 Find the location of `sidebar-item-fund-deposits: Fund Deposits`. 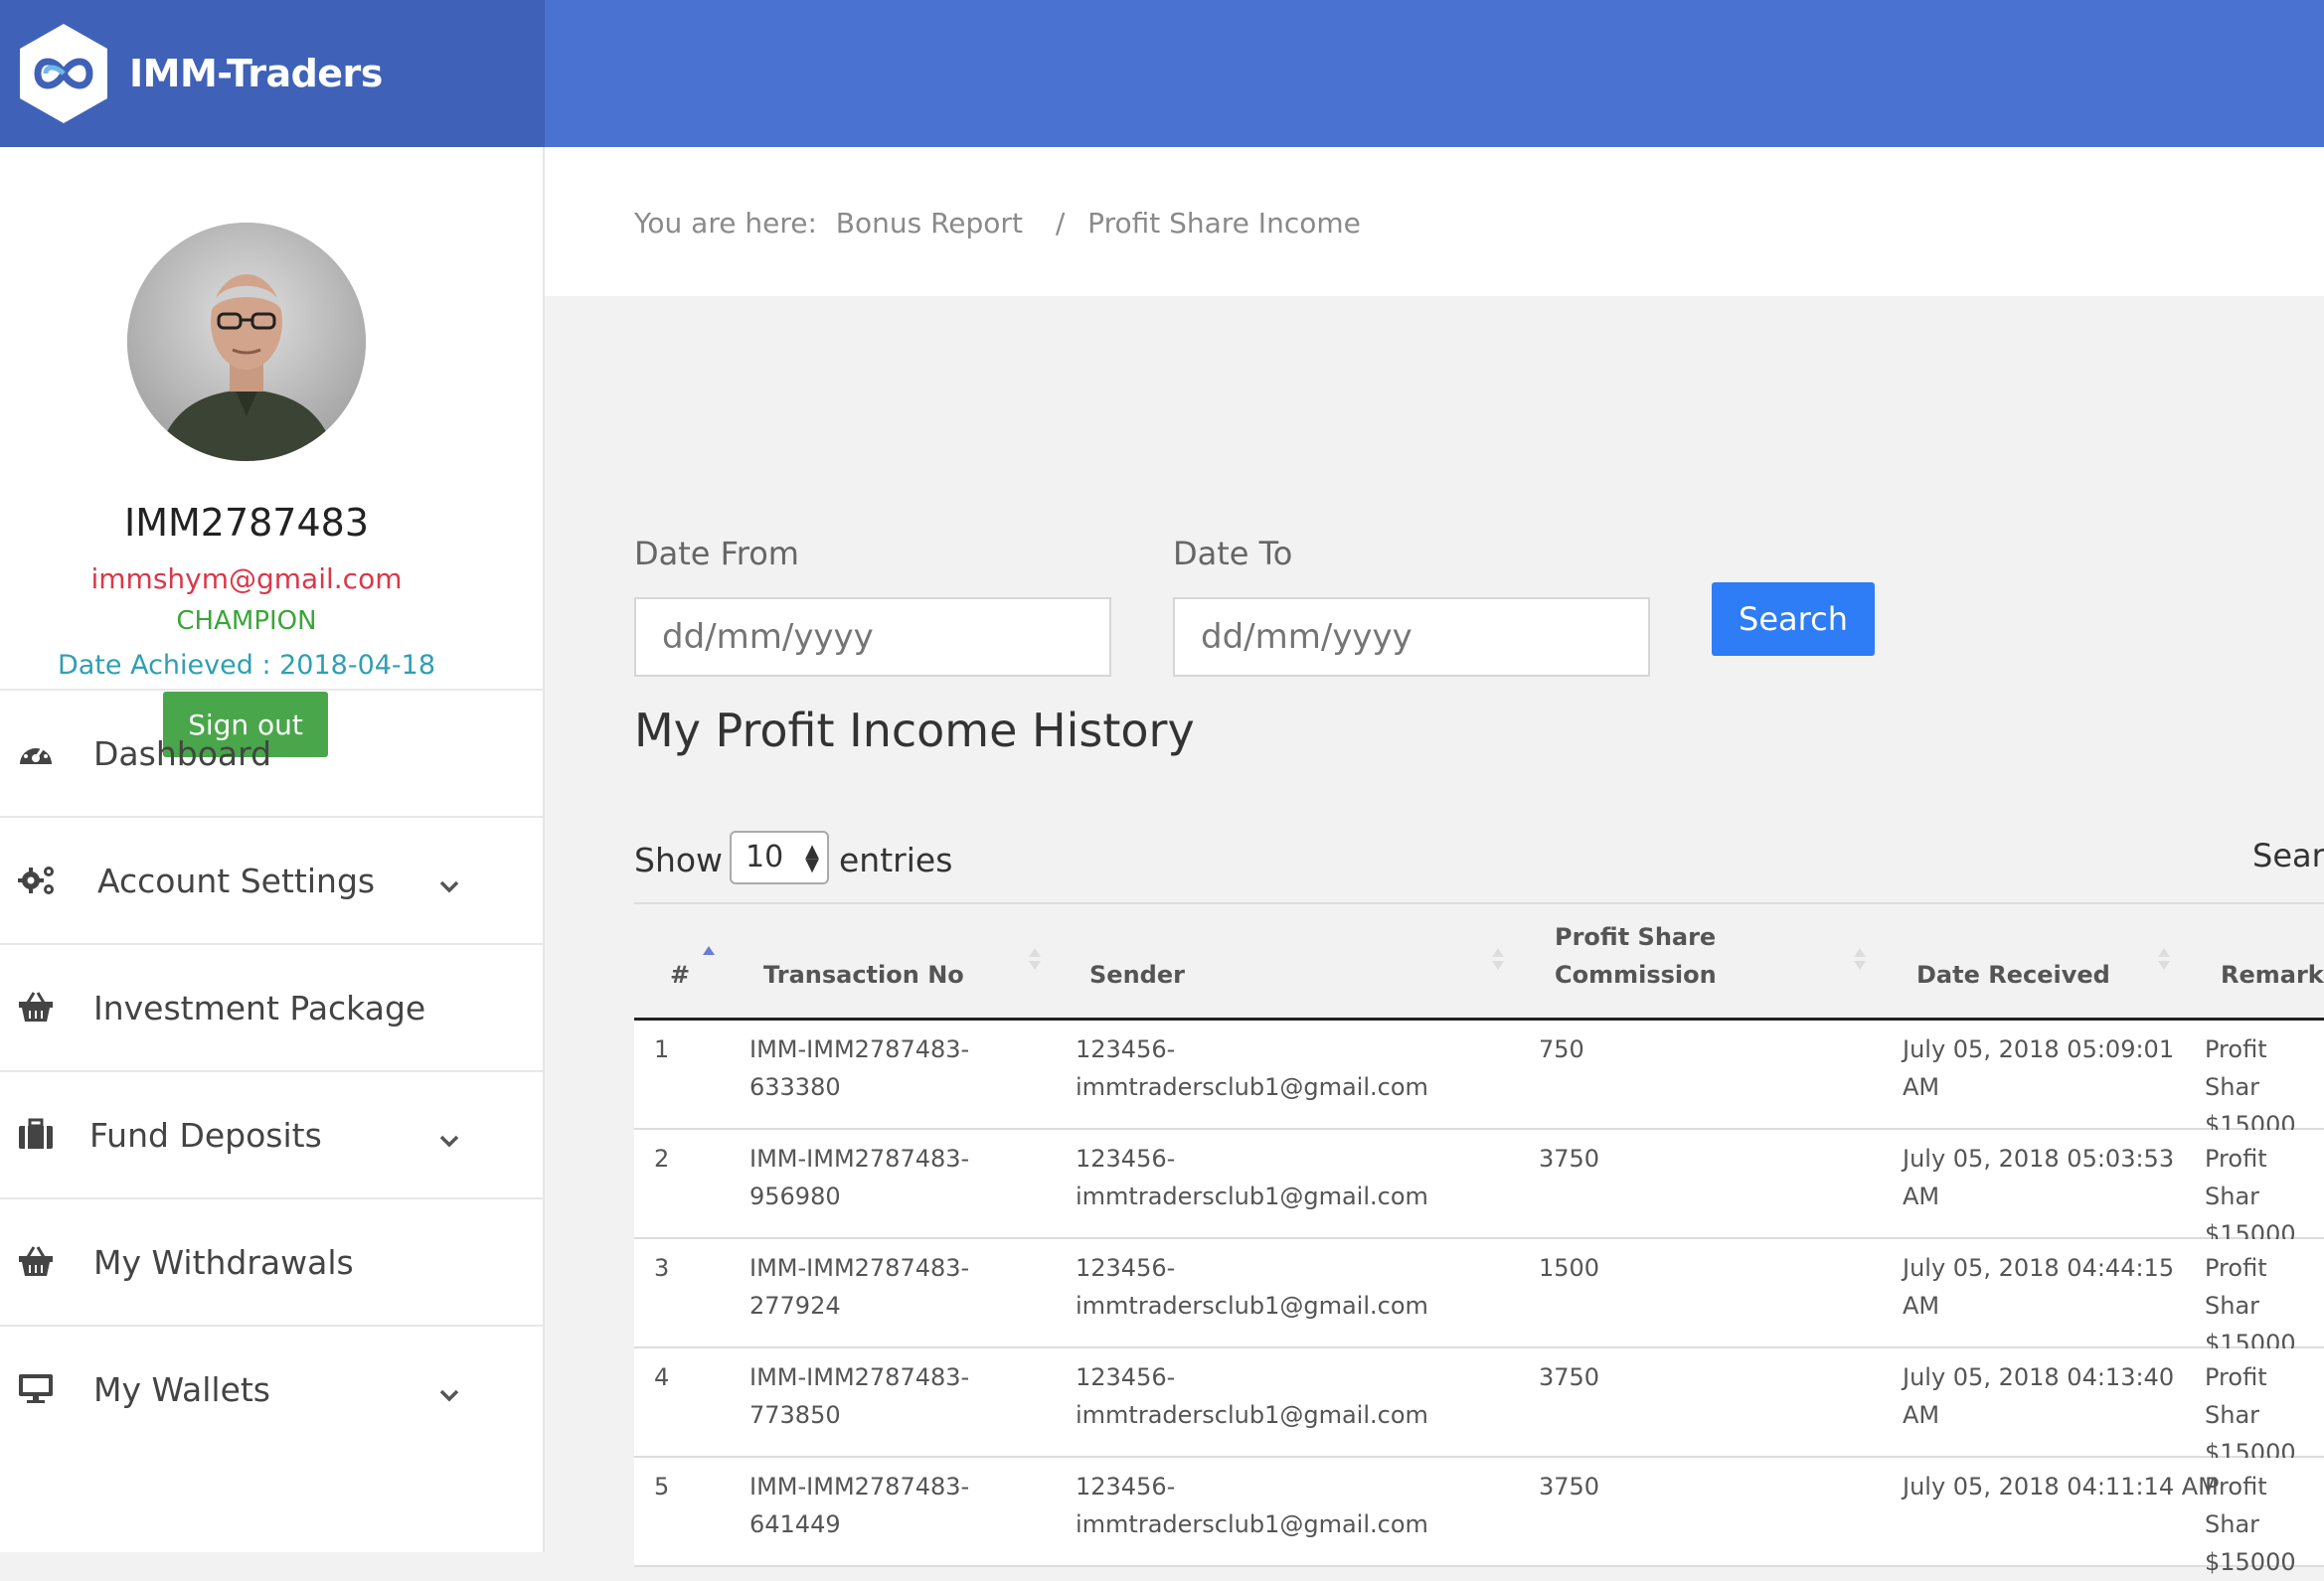

sidebar-item-fund-deposits: Fund Deposits is located at coordinates (271, 1133).